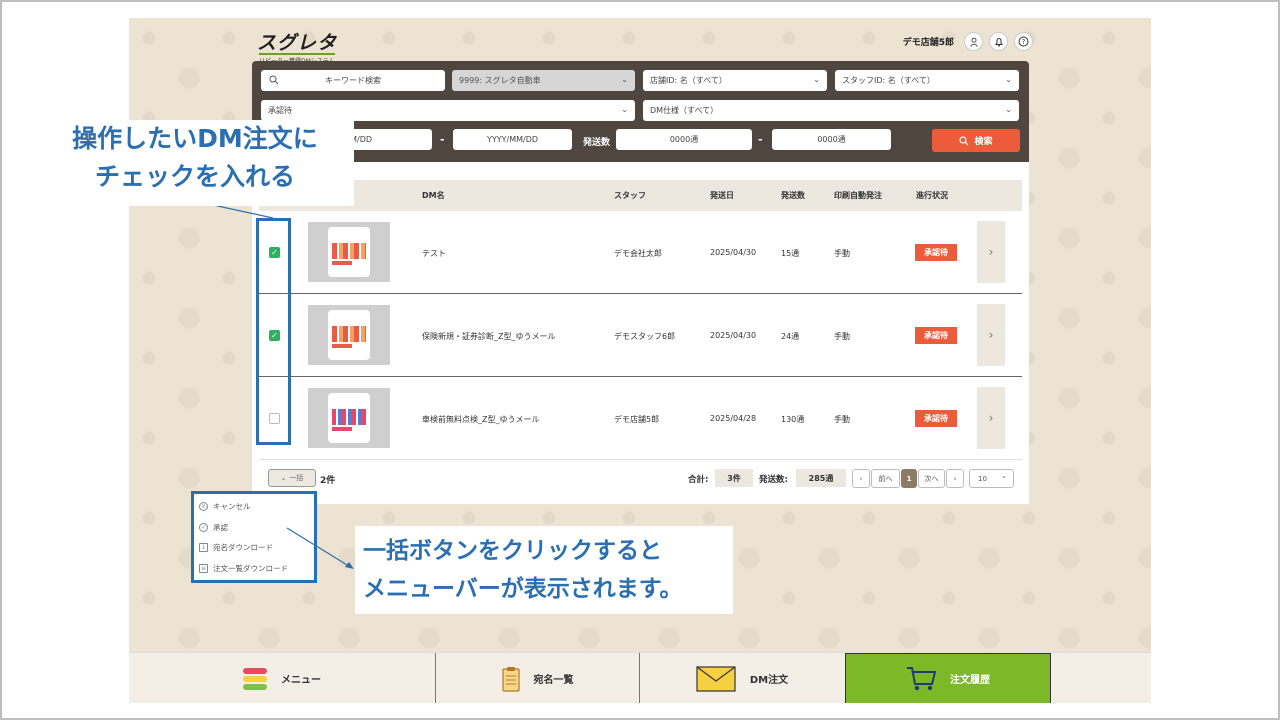 The height and width of the screenshot is (720, 1280). What do you see at coordinates (645, 336) in the screenshot?
I see `staff-cell: デモスタッフ6郎` at bounding box center [645, 336].